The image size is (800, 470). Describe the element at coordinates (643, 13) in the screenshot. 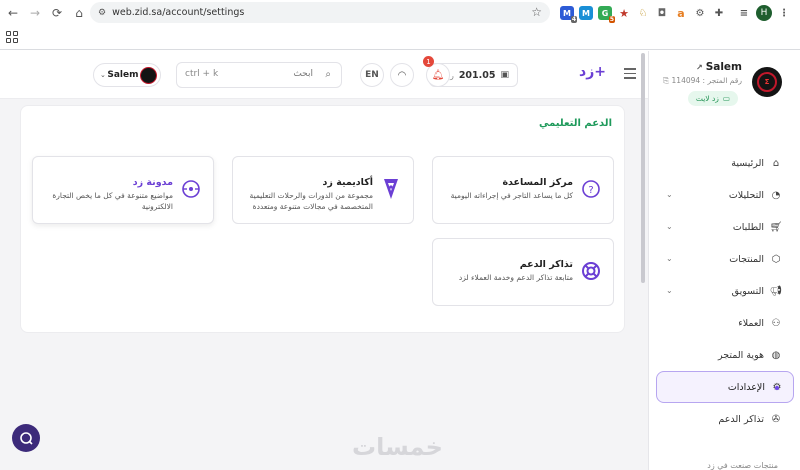

I see `extension-icon: ♘` at that location.